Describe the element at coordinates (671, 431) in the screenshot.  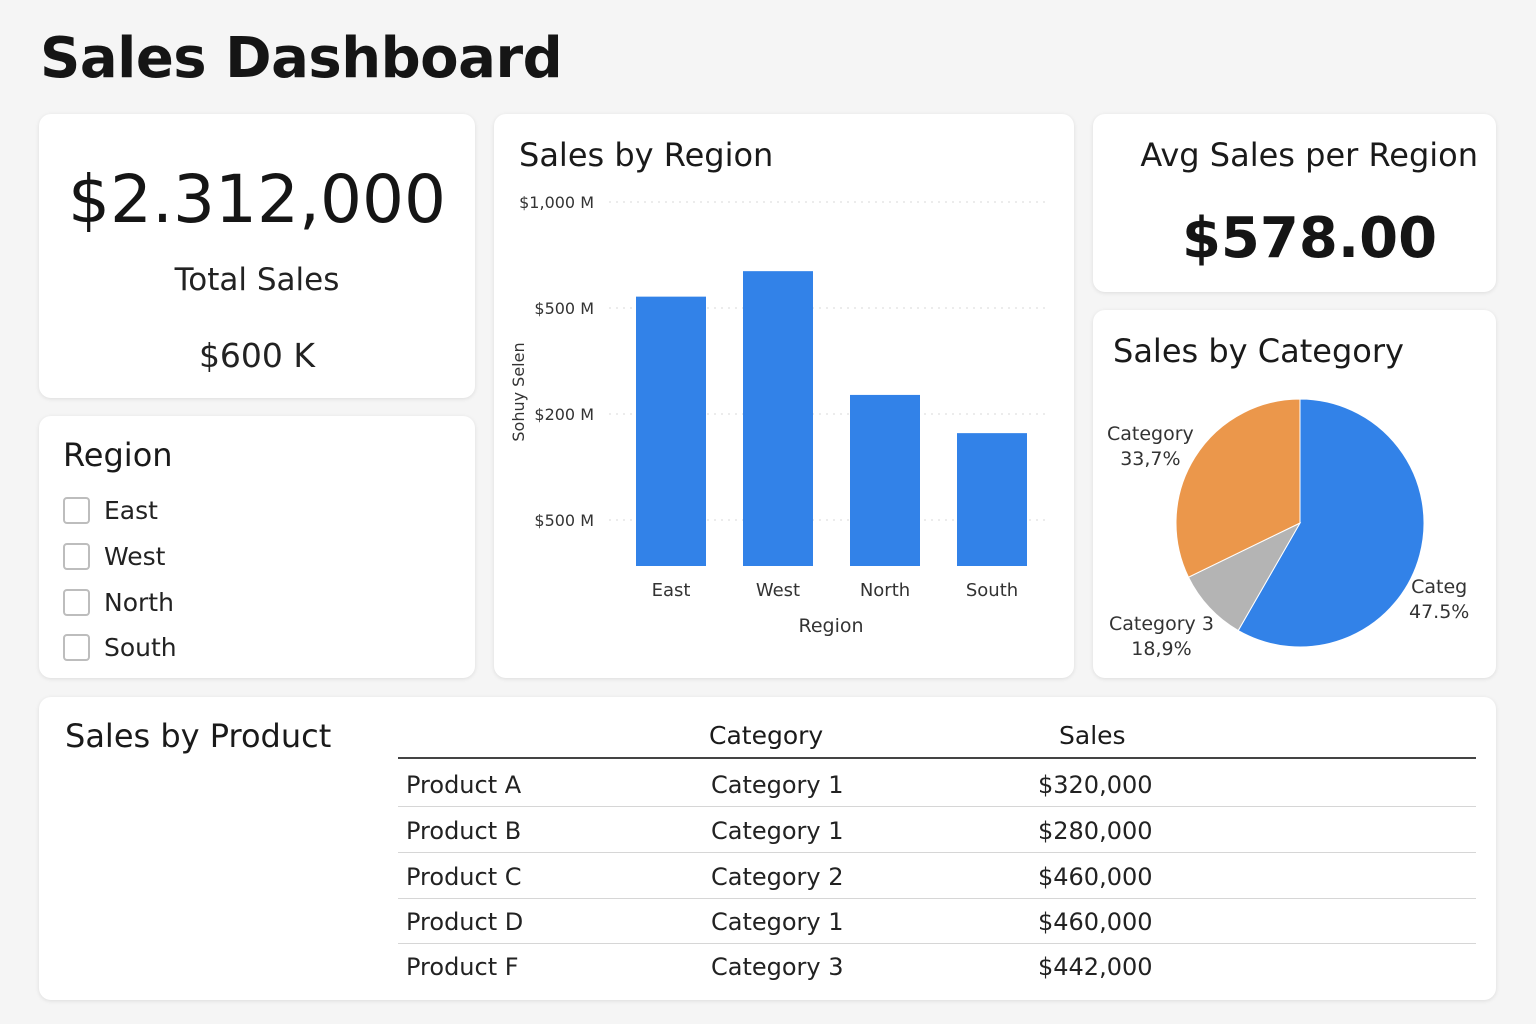
I see `bar-east` at that location.